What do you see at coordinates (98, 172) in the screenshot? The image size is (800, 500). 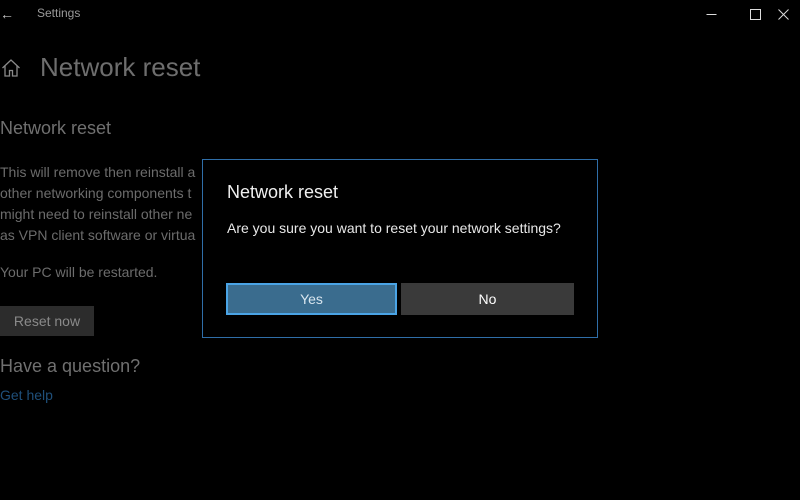 I see `description-line: This will remove then reinstall a` at bounding box center [98, 172].